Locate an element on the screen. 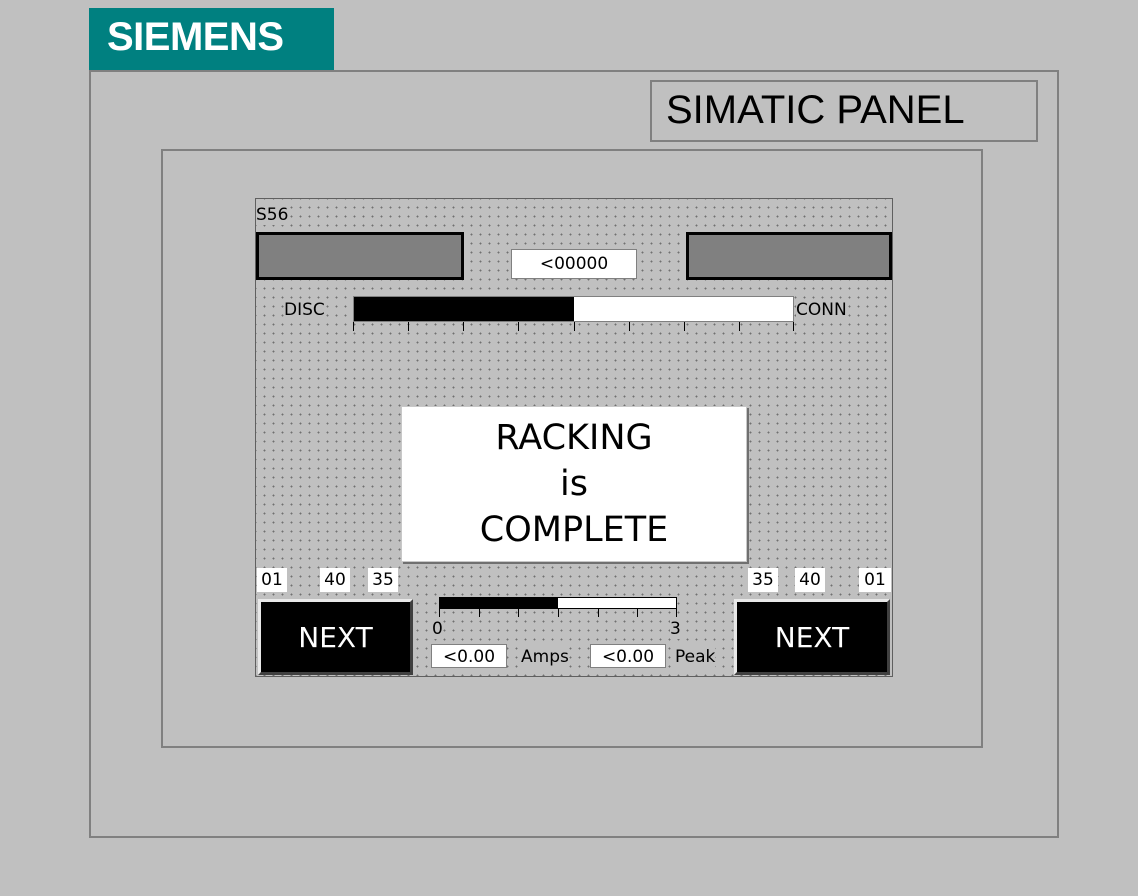  amps-scale-min: 0 is located at coordinates (437, 629).